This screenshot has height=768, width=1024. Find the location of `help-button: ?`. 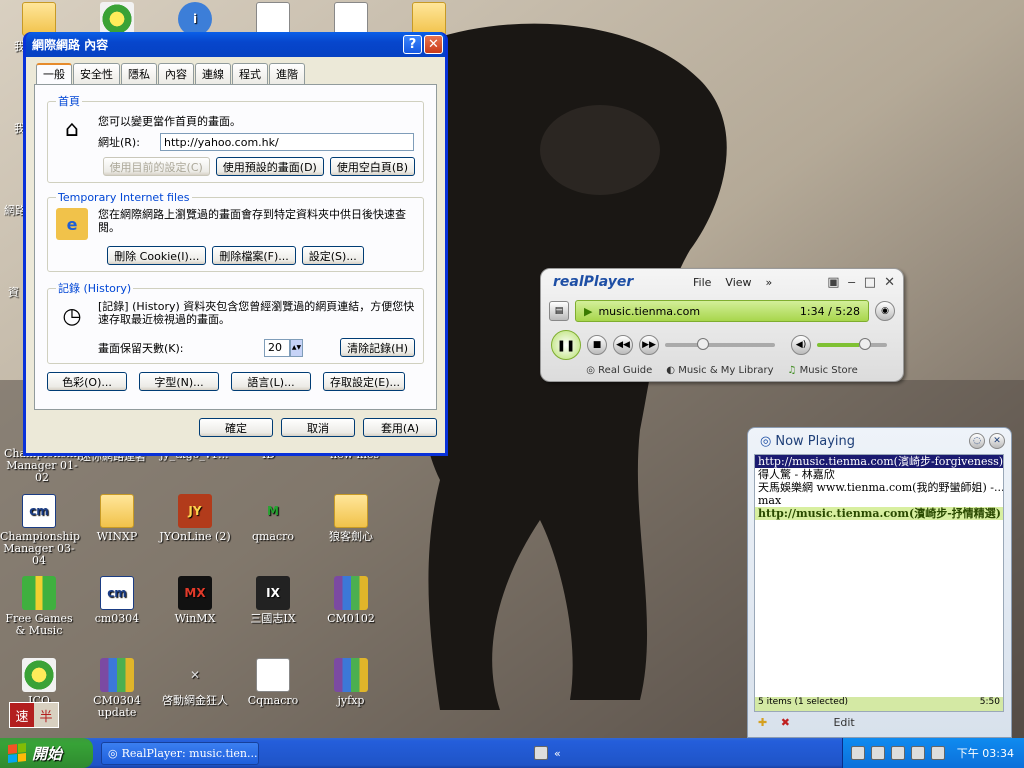

help-button: ? is located at coordinates (412, 44).